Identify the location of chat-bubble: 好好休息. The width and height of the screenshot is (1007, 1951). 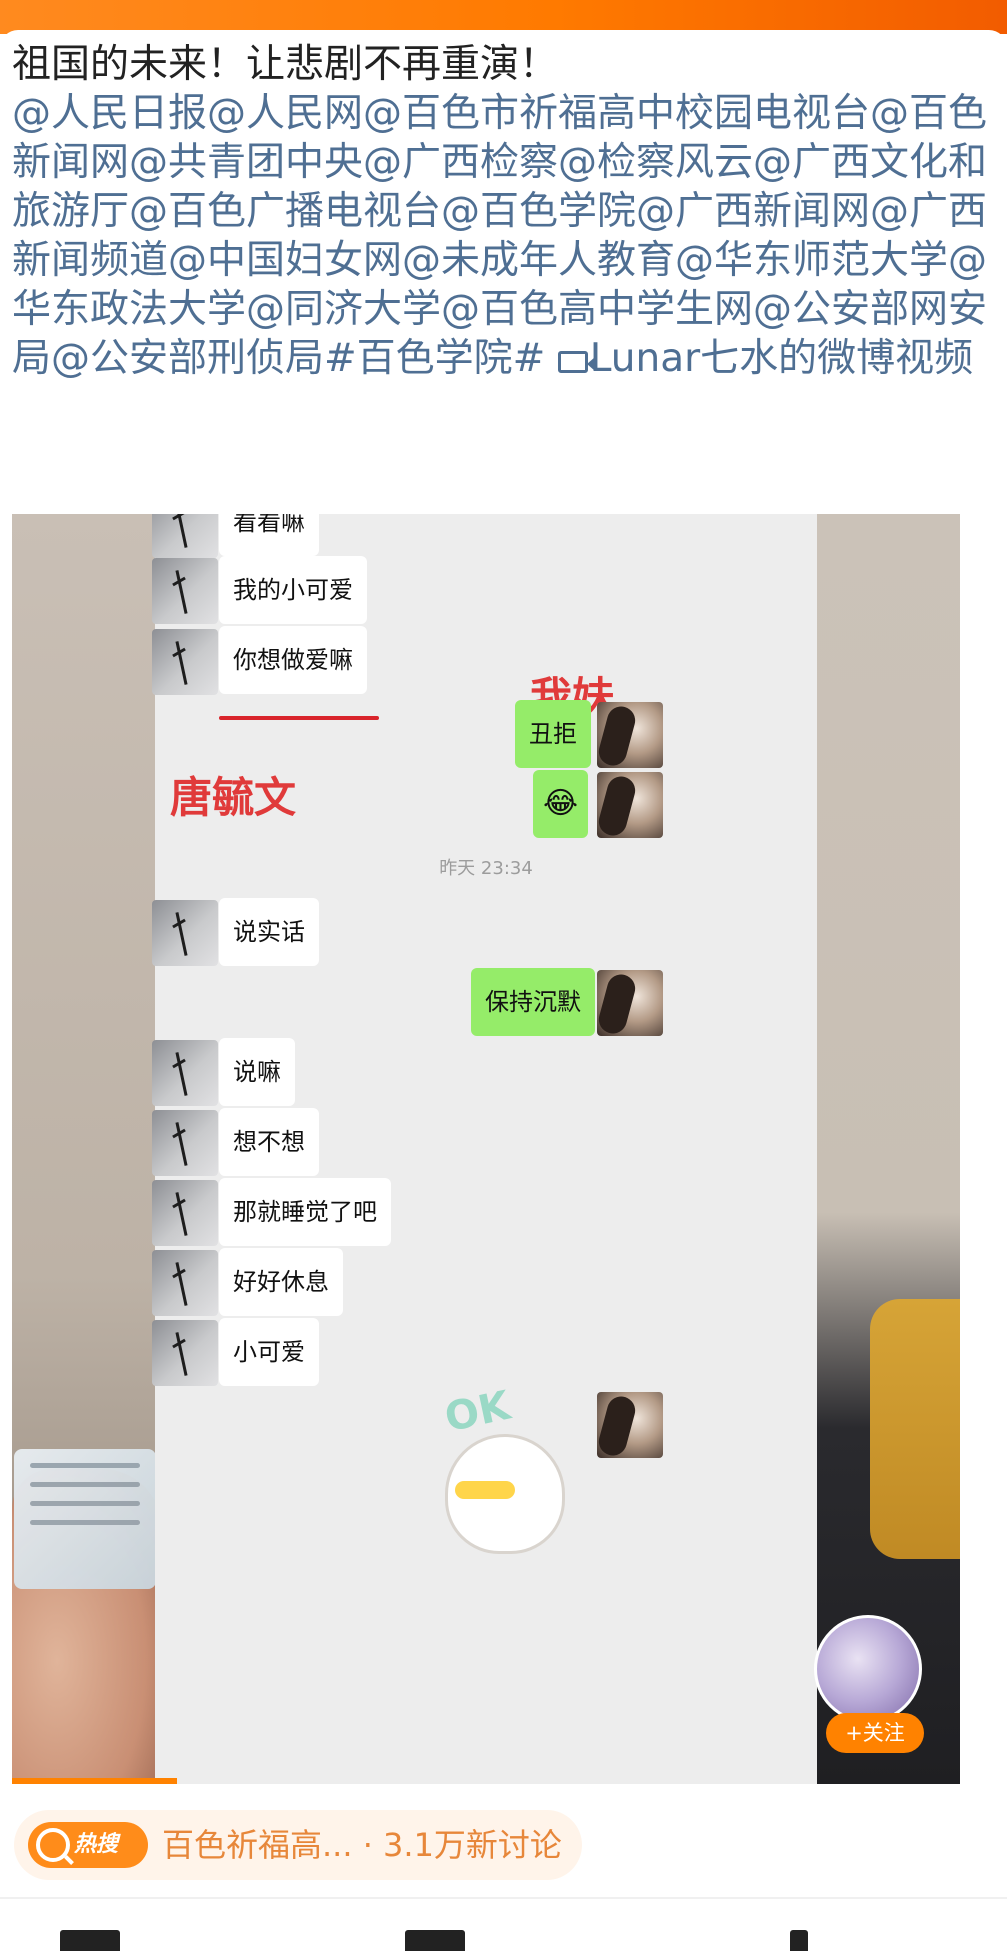
(281, 1282).